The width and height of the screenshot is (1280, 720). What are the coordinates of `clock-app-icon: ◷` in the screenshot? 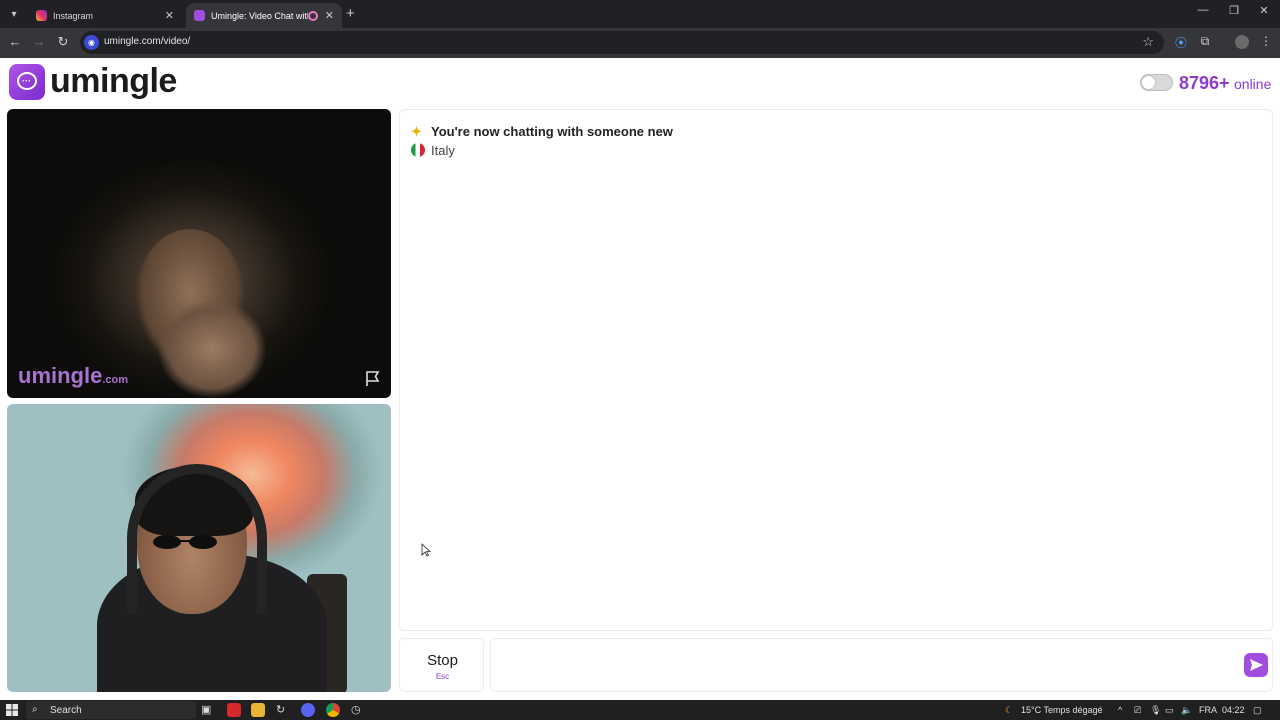 It's located at (358, 710).